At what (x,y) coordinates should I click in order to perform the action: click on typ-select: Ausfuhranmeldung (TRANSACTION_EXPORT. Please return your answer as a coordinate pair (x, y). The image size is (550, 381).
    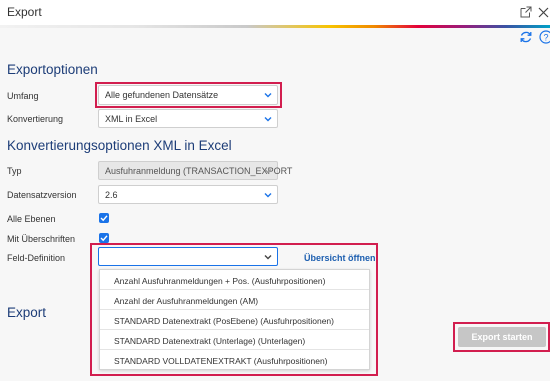
    Looking at the image, I should click on (195, 170).